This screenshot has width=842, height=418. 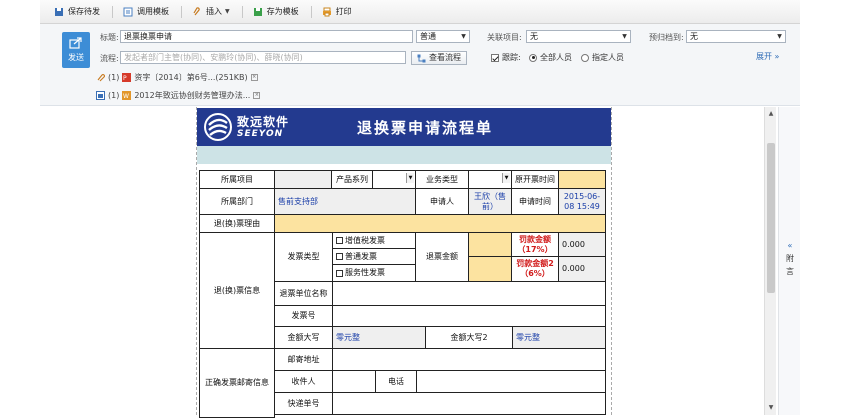 I want to click on flowchart-icon, so click(x=421, y=58).